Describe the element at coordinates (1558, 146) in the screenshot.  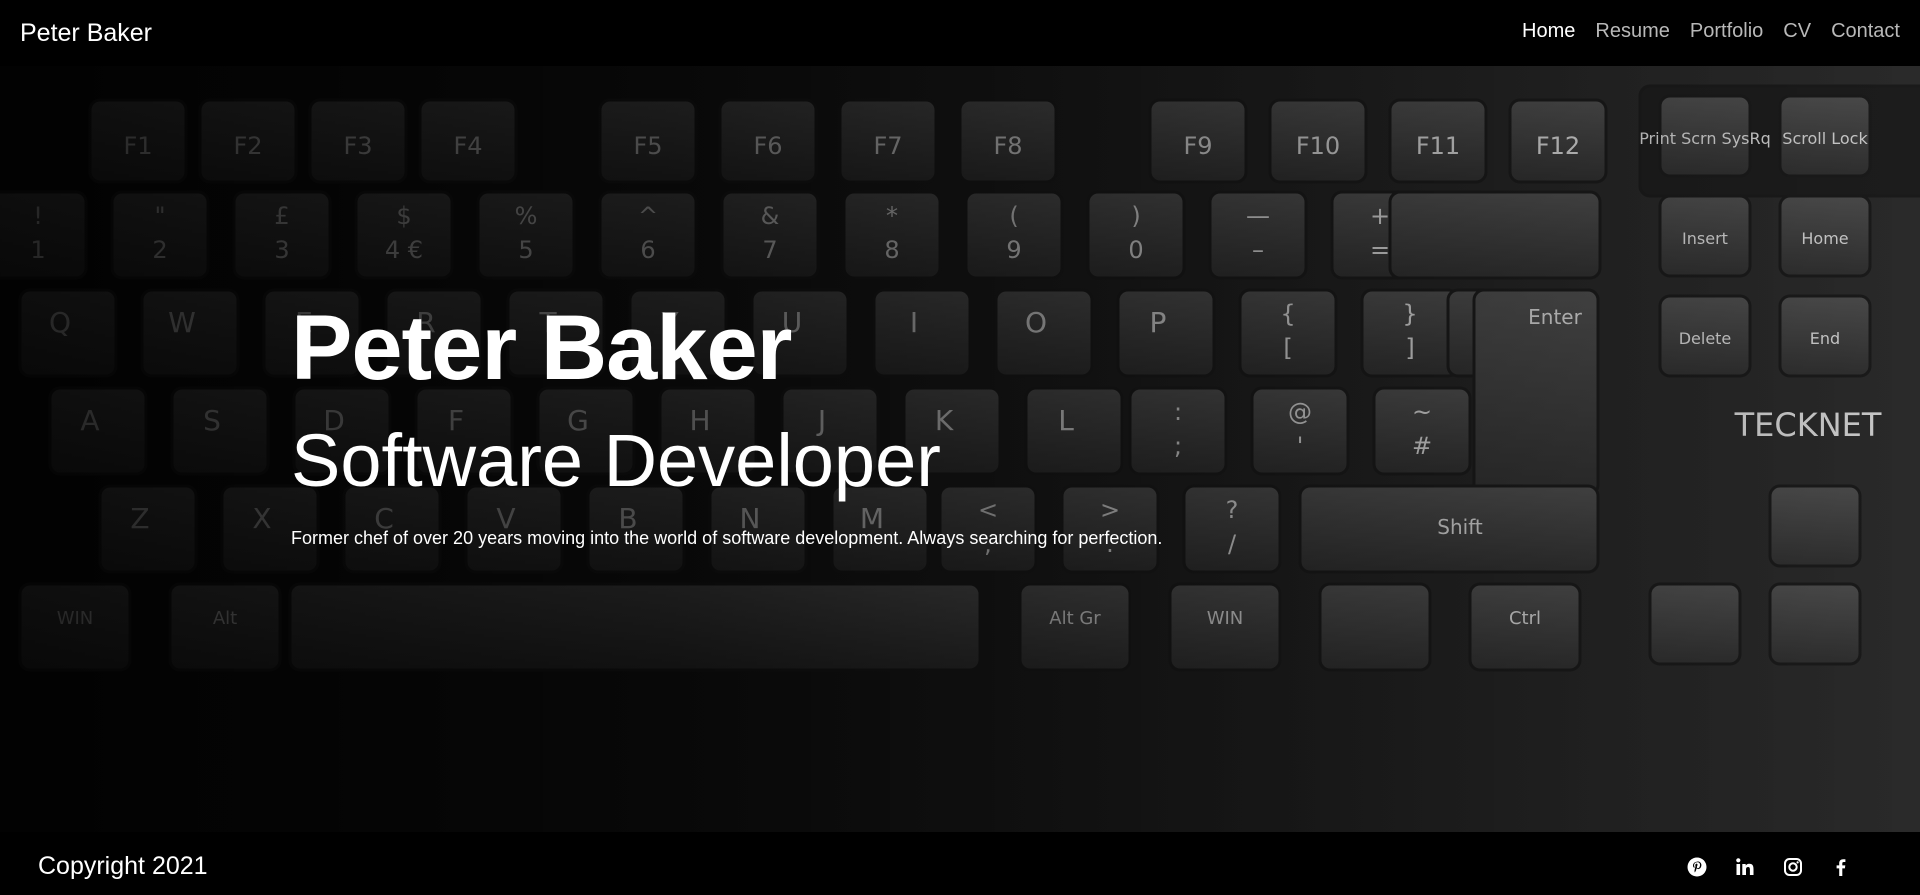
I see `fn-key-label: F12` at that location.